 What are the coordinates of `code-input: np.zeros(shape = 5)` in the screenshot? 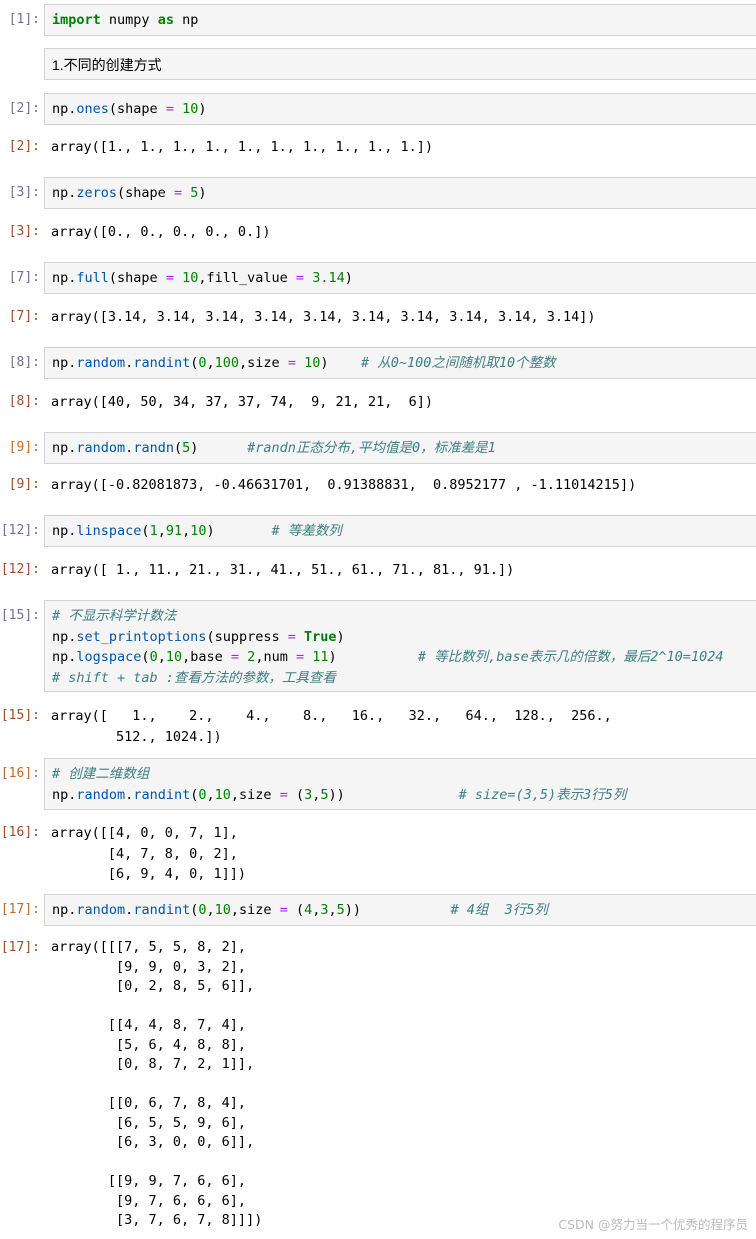 It's located at (400, 193).